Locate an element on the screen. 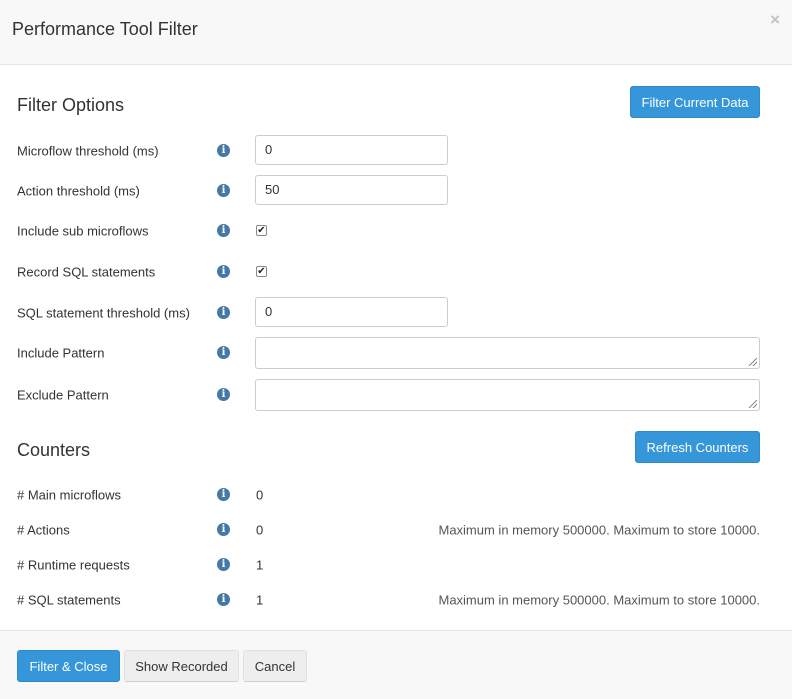 This screenshot has width=792, height=699. runtime-requests-value: 1 is located at coordinates (260, 565).